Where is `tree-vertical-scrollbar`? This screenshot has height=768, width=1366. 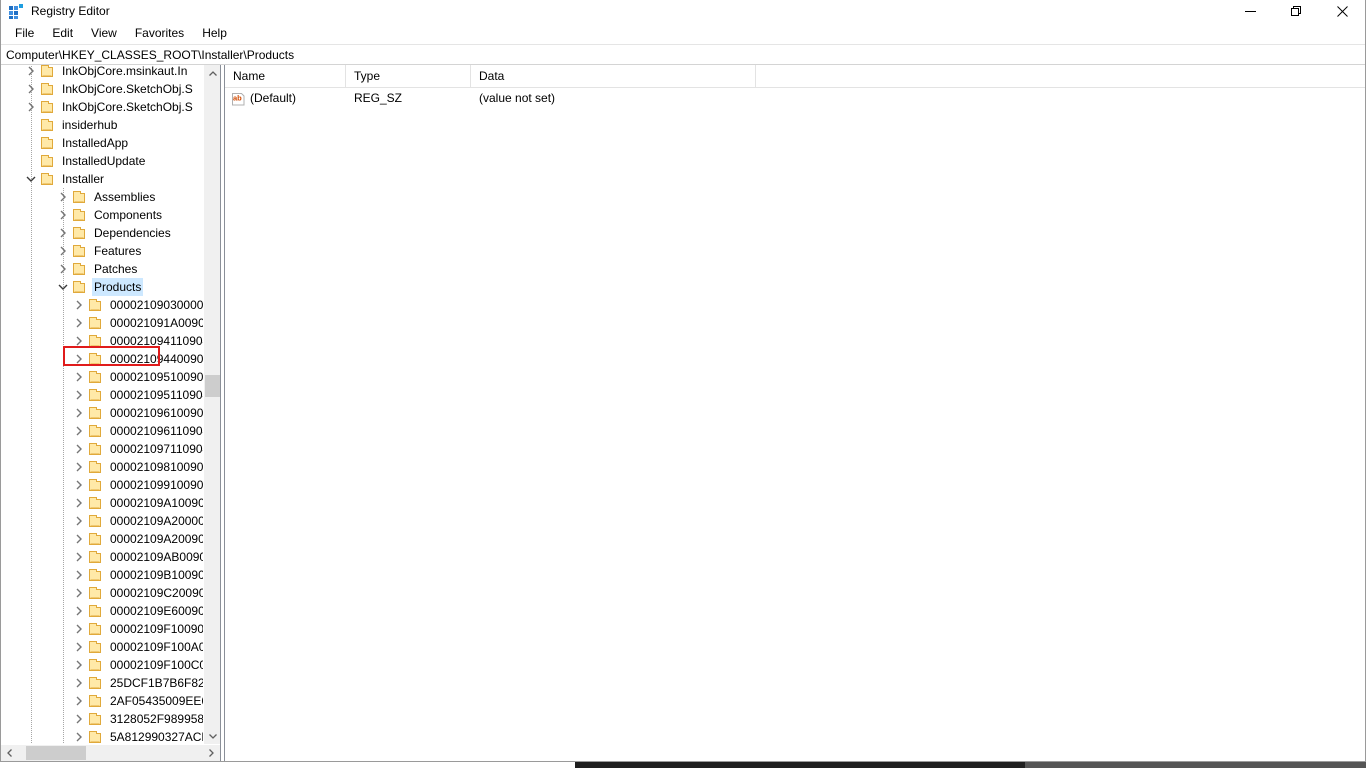 tree-vertical-scrollbar is located at coordinates (211, 404).